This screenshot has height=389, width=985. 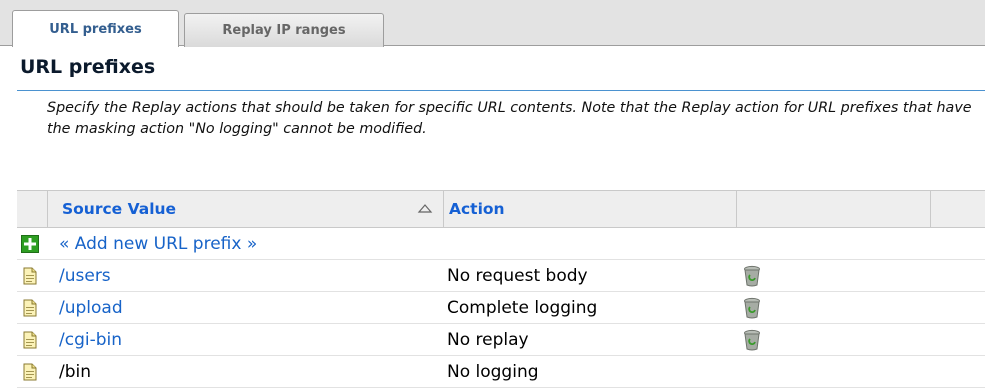 What do you see at coordinates (90, 340) in the screenshot?
I see `source-value-link: /cgi-bin` at bounding box center [90, 340].